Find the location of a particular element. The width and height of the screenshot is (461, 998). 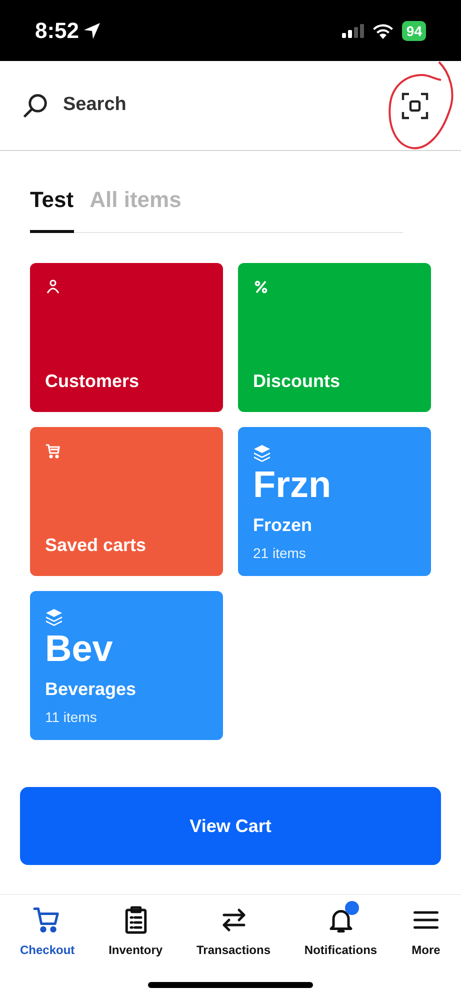

wifi-icon is located at coordinates (383, 30).